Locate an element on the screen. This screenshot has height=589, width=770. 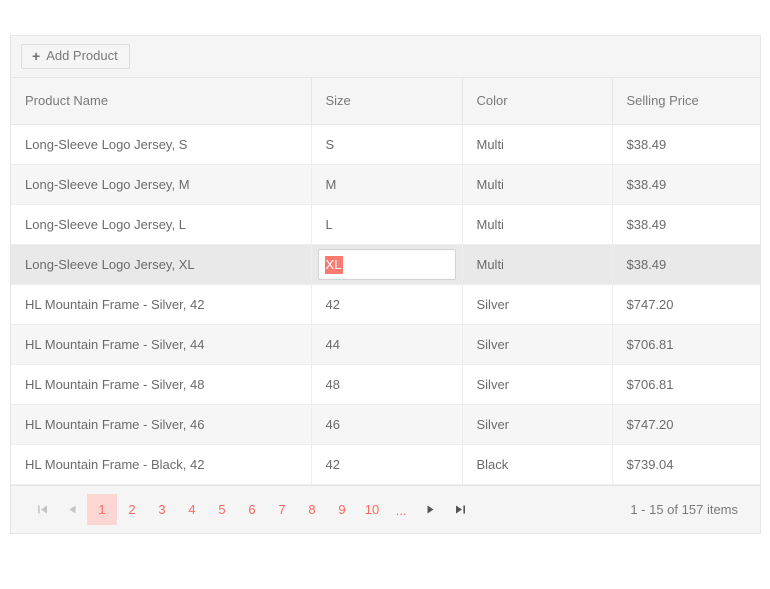
cell-product-name: HL Mountain Frame - Black, 42 is located at coordinates (161, 464).